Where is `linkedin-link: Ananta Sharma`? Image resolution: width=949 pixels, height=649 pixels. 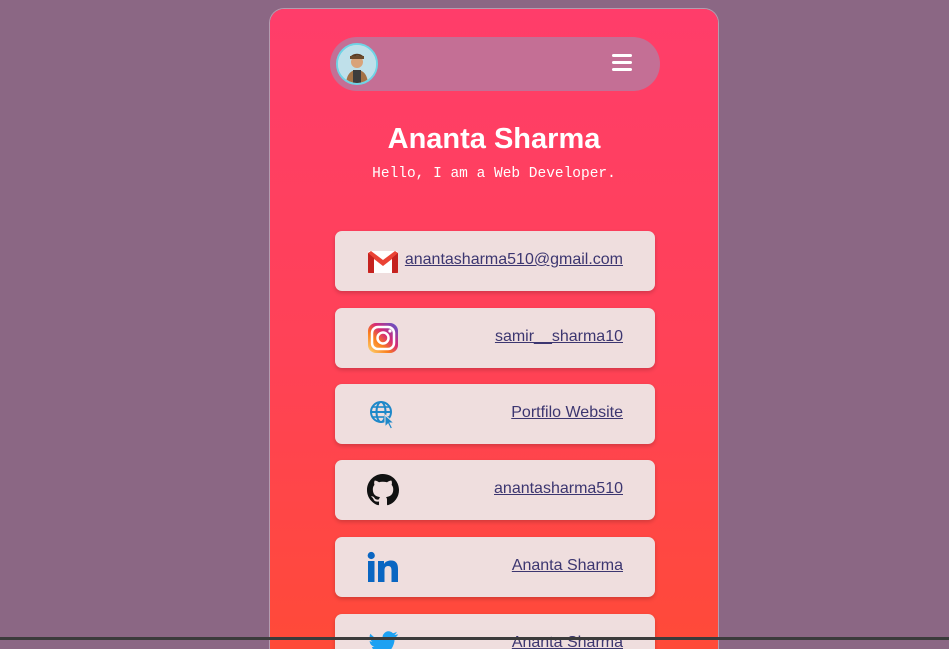
linkedin-link: Ananta Sharma is located at coordinates (567, 566).